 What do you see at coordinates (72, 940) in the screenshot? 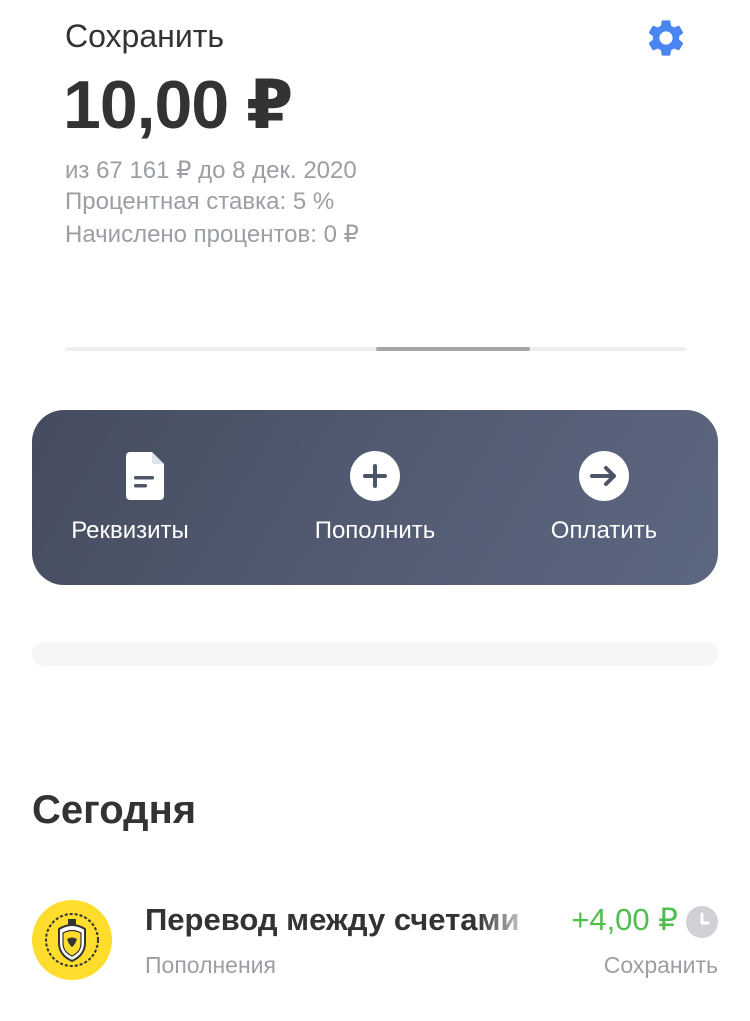
I see `bank-logo-icon` at bounding box center [72, 940].